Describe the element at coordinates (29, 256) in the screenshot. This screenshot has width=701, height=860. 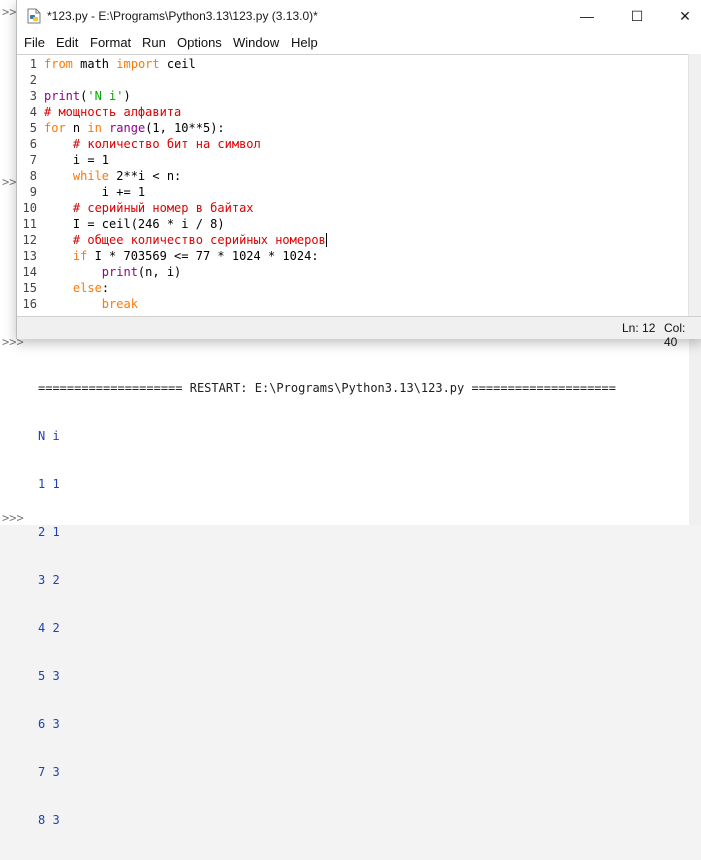
I see `line-number: 13` at that location.